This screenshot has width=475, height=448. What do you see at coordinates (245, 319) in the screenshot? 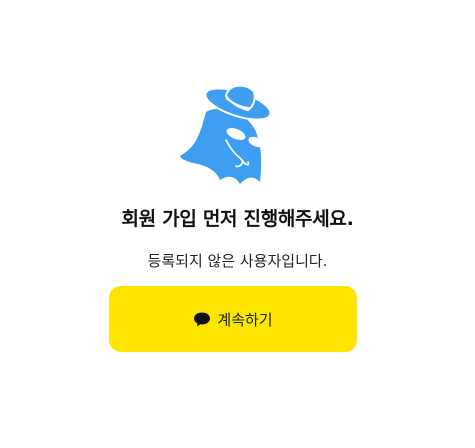
I see `continue-button-label: 계속하기` at bounding box center [245, 319].